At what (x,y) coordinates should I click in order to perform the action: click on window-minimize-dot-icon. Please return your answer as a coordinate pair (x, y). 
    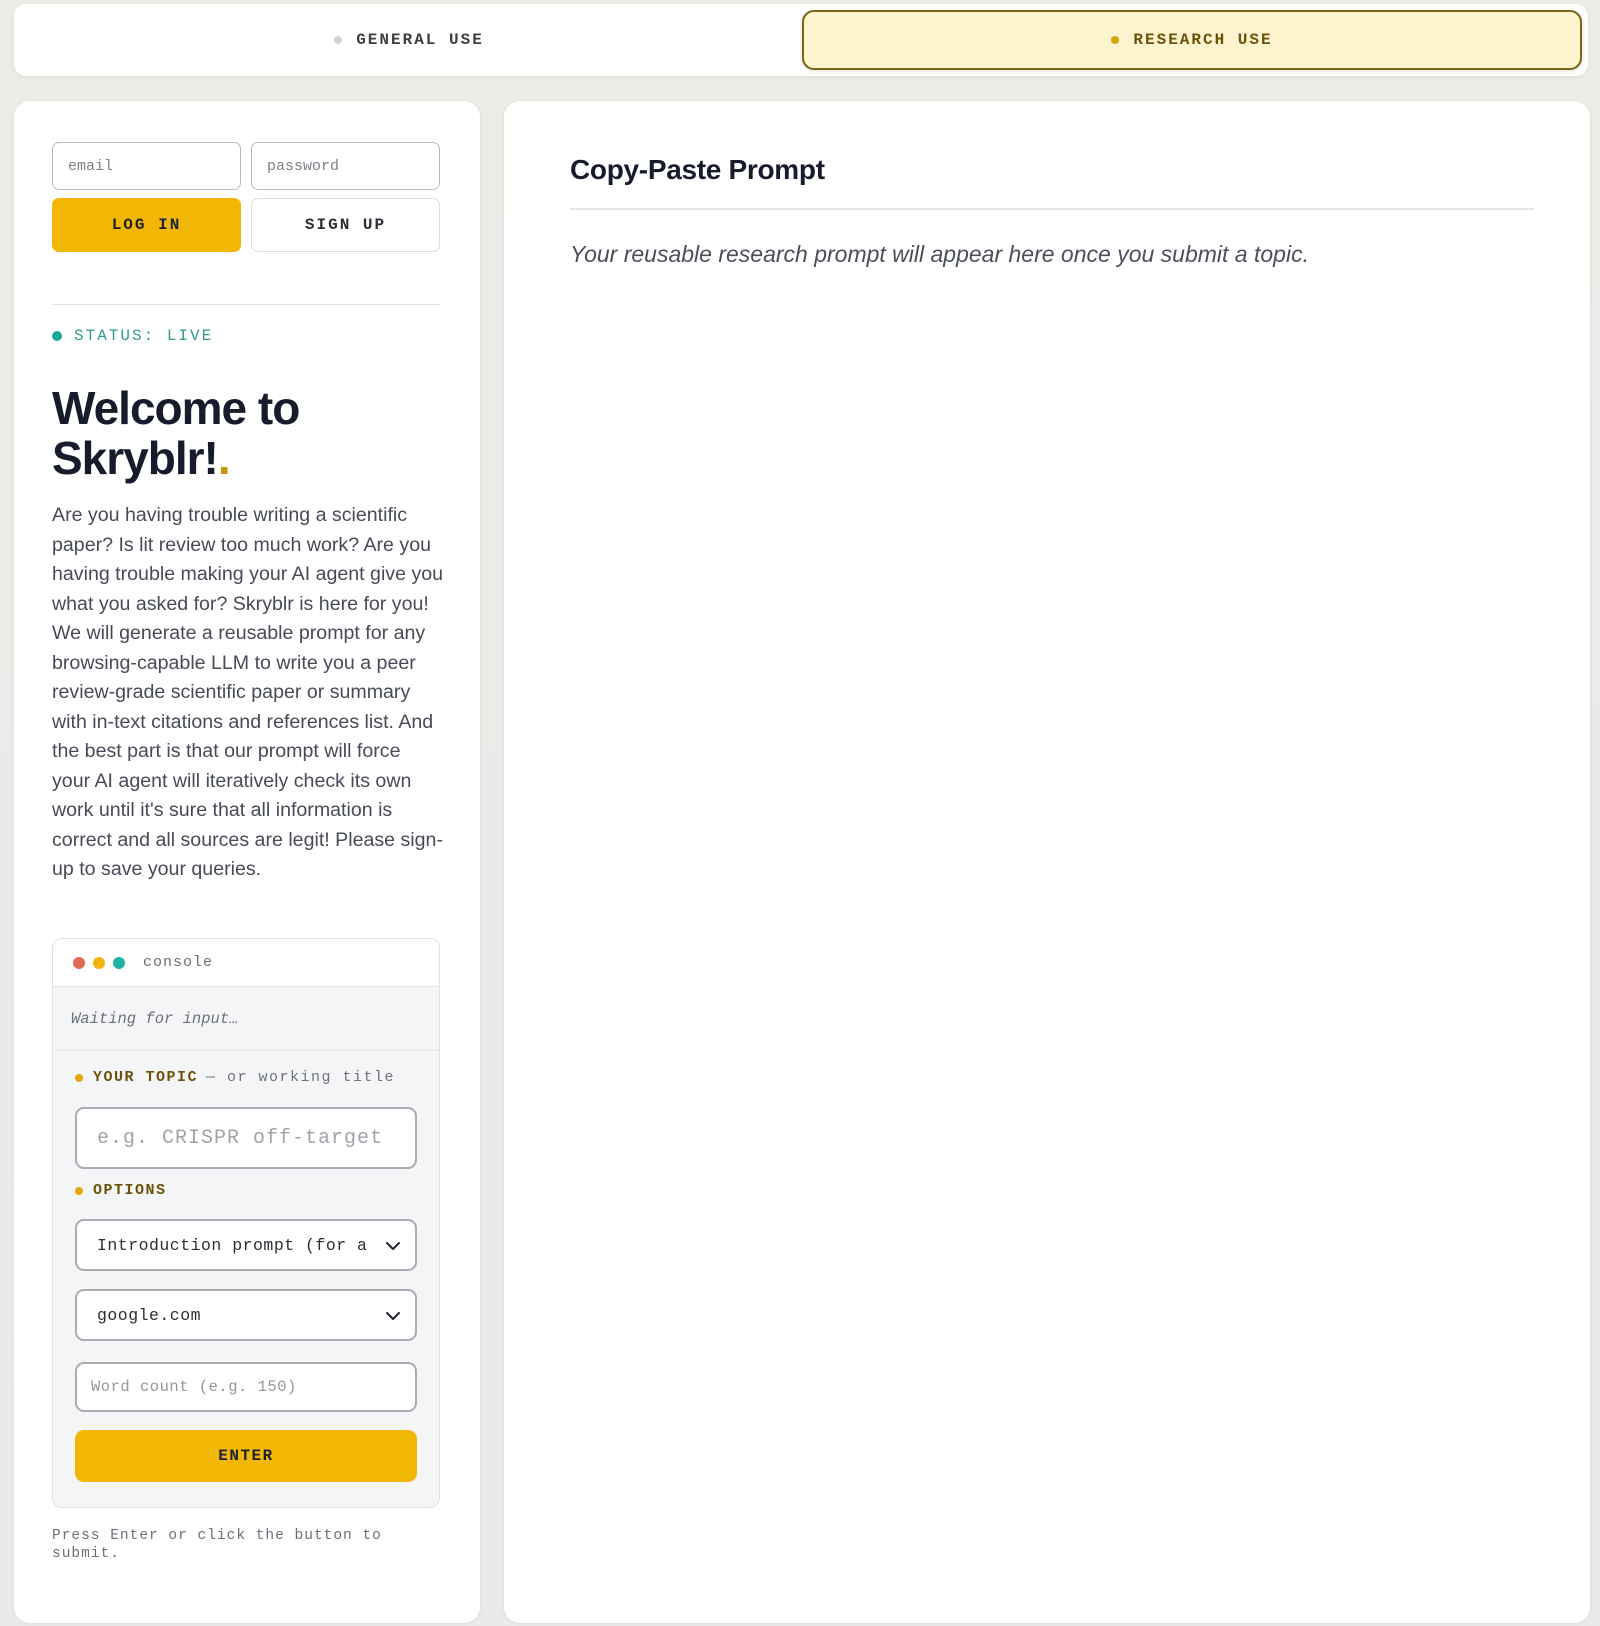
    Looking at the image, I should click on (99, 962).